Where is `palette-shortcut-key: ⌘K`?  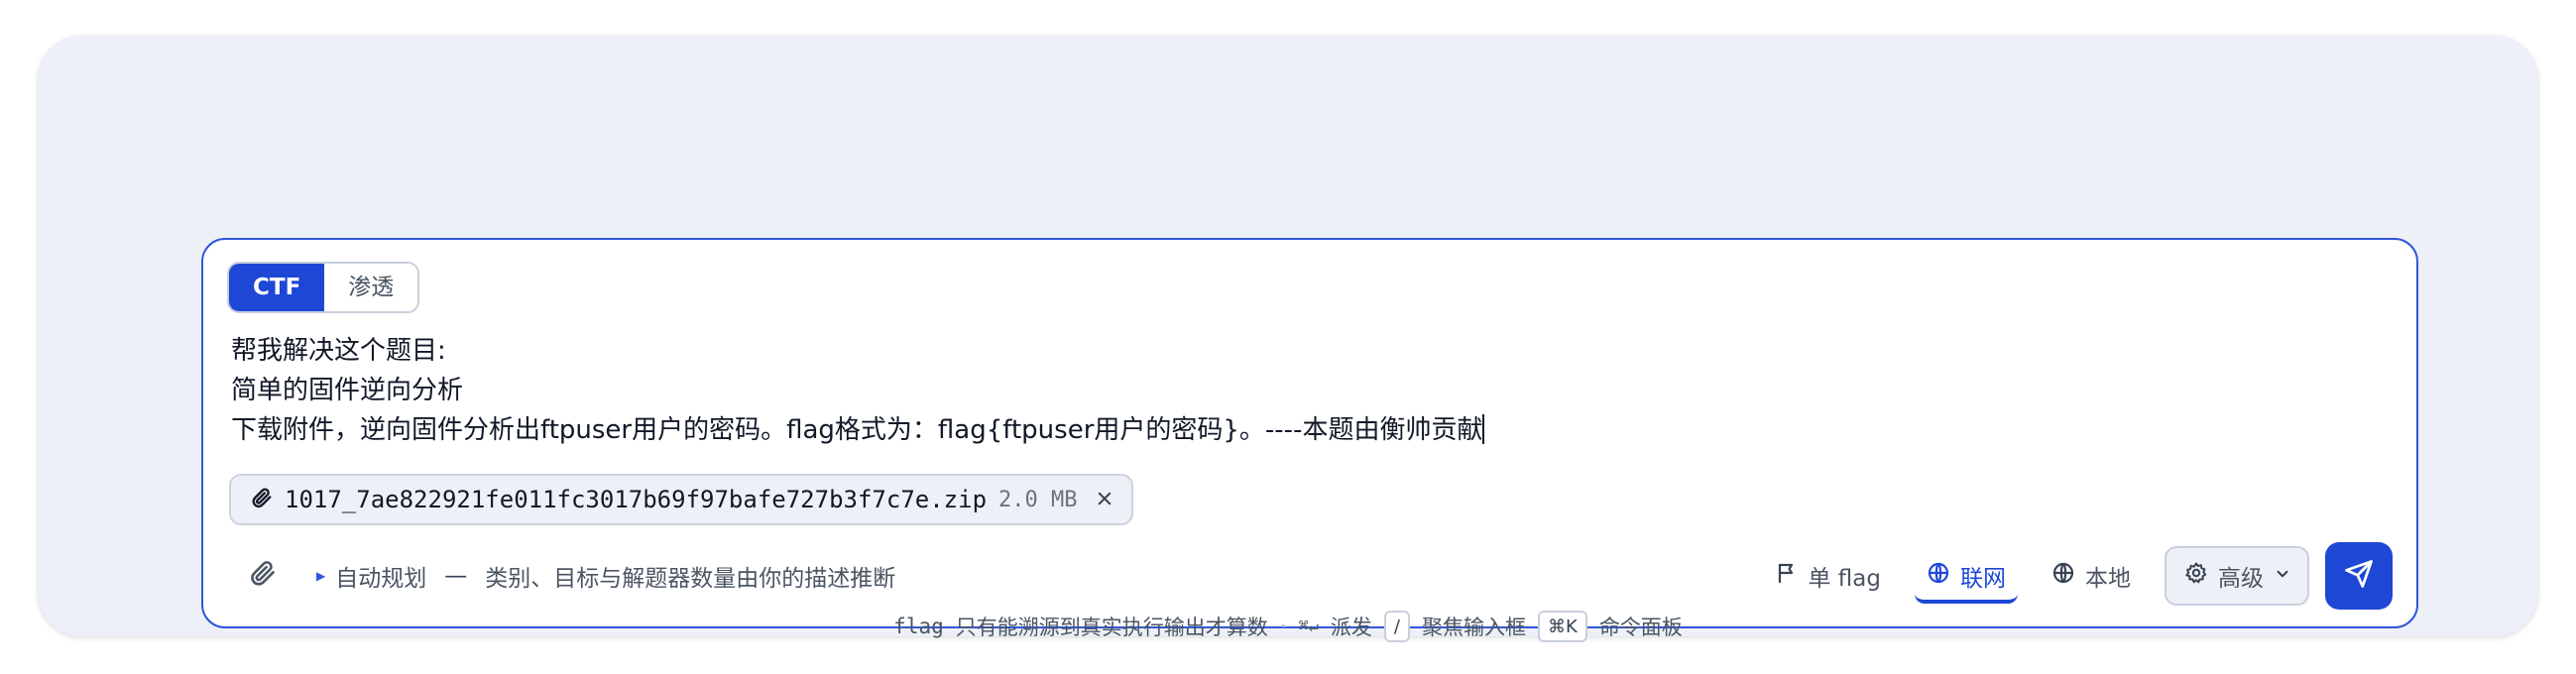
palette-shortcut-key: ⌘K is located at coordinates (1562, 626).